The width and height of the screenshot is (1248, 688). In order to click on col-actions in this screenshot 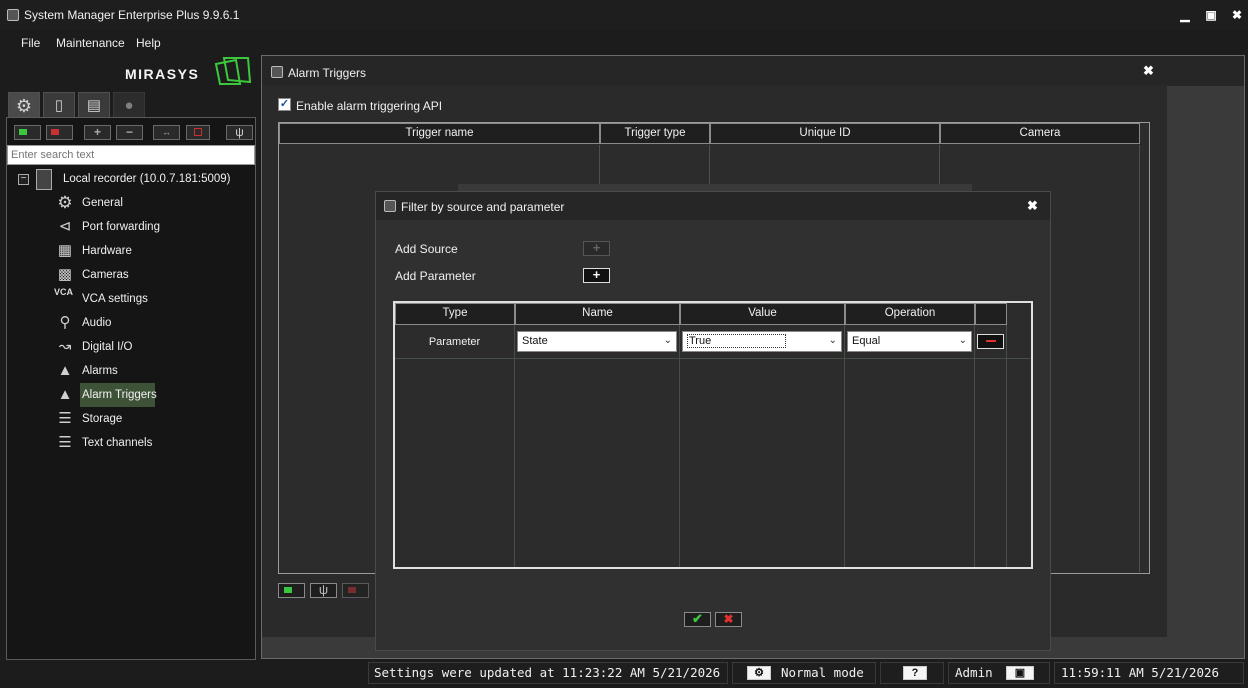, I will do `click(991, 314)`.